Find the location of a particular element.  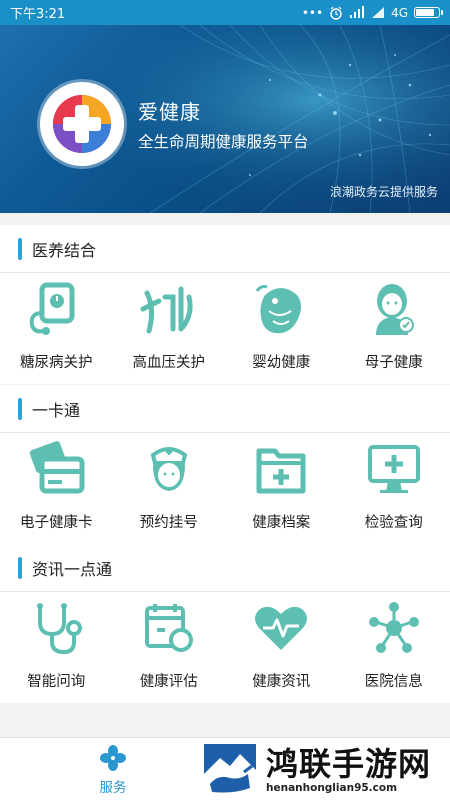

alarm-icon is located at coordinates (336, 13).